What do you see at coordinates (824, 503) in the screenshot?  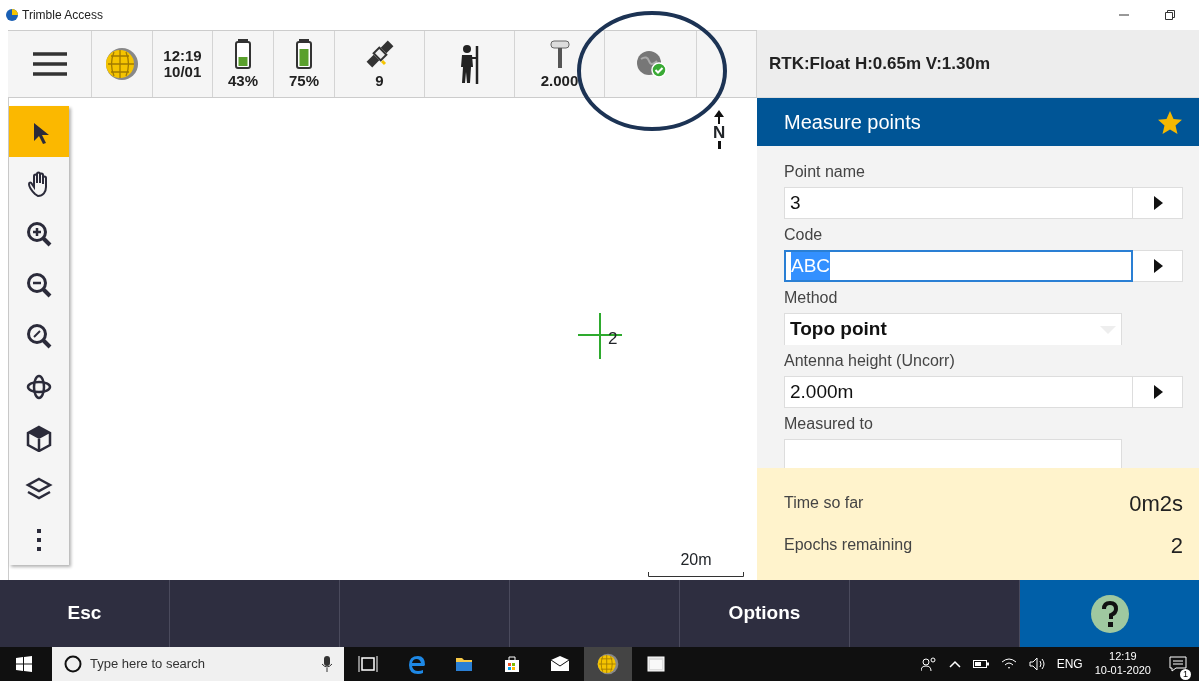 I see `progress-label: Time so far` at bounding box center [824, 503].